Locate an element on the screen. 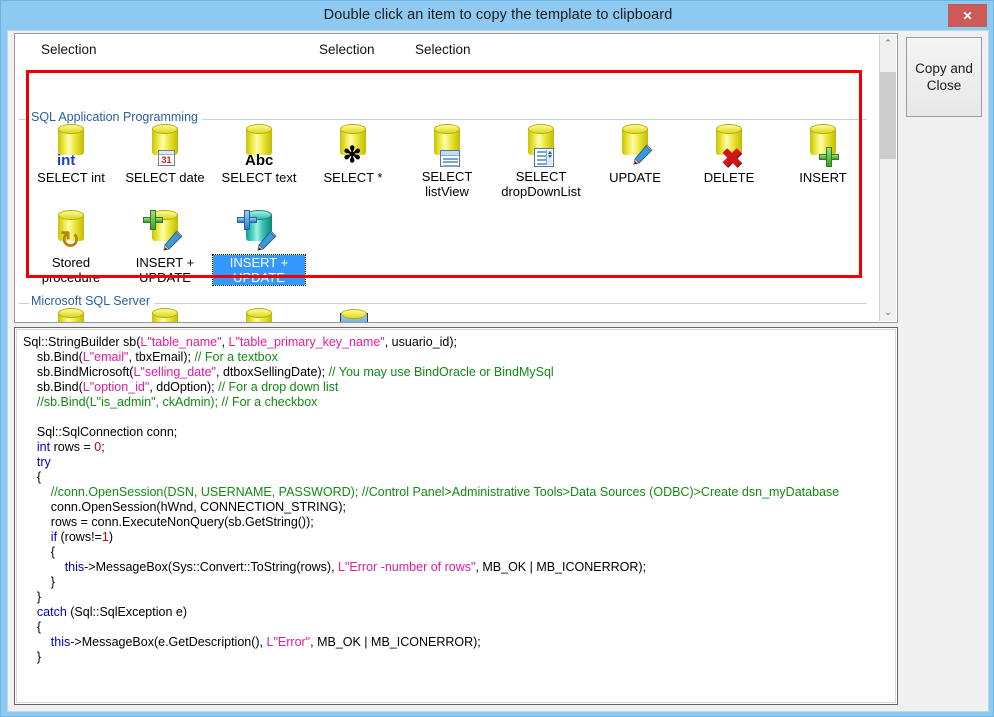 Image resolution: width=994 pixels, height=717 pixels. database-pencil-icon is located at coordinates (635, 146).